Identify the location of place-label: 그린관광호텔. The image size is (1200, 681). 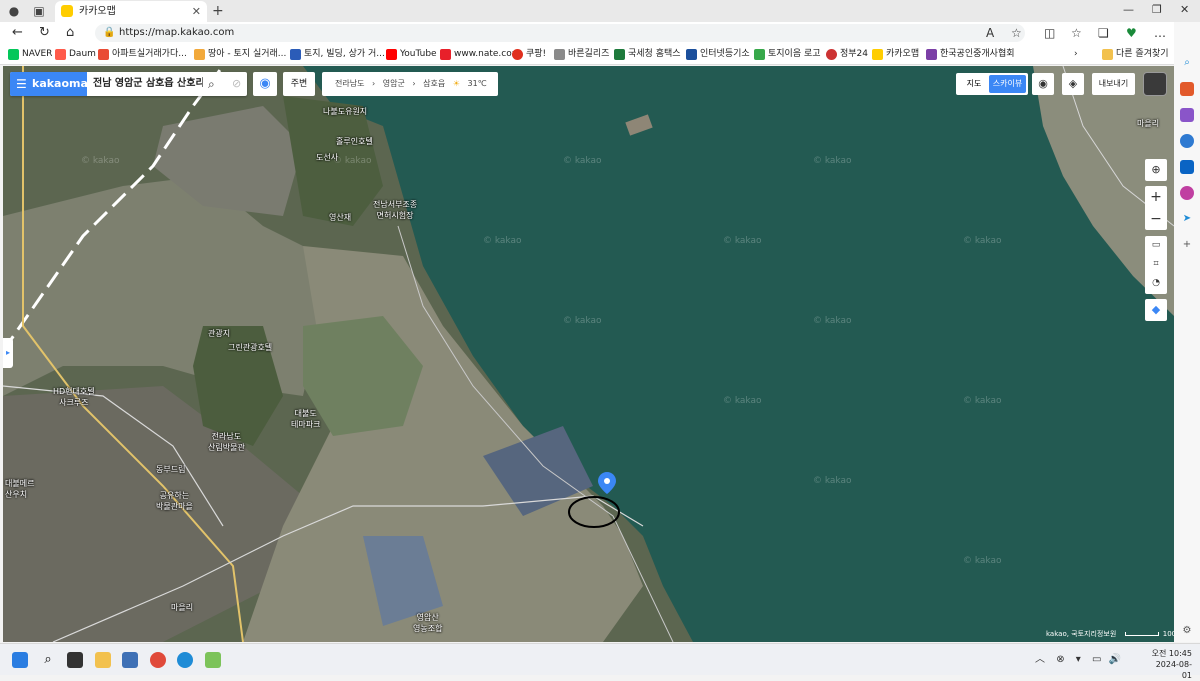
(250, 347).